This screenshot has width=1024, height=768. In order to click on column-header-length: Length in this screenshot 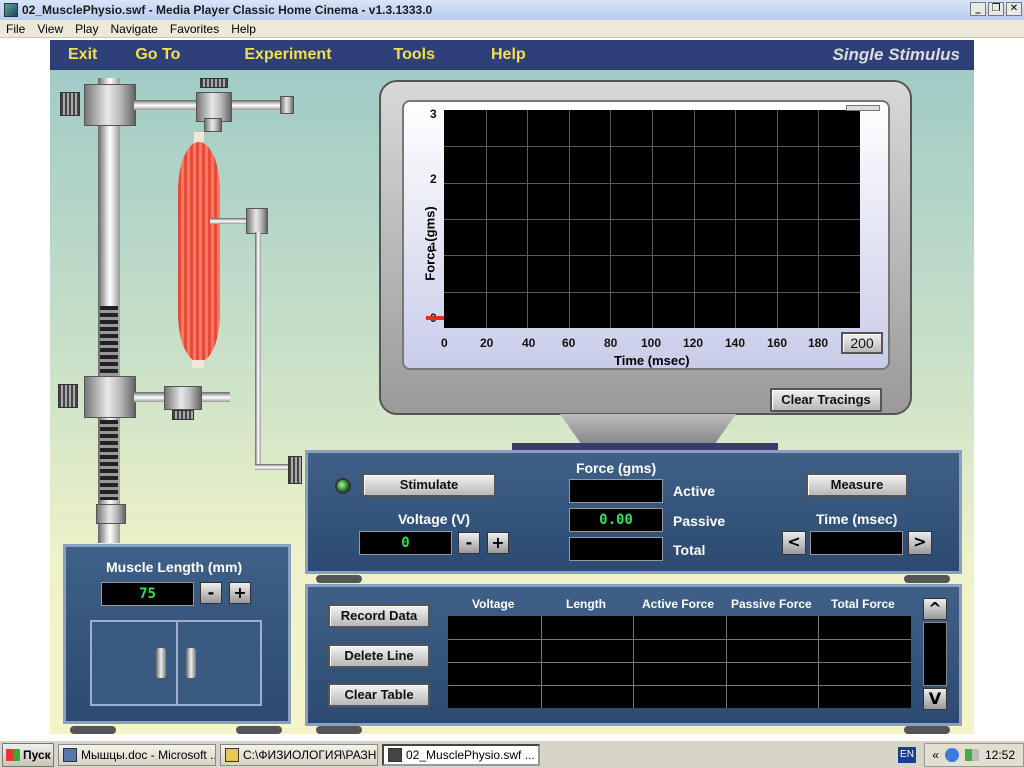, I will do `click(586, 604)`.